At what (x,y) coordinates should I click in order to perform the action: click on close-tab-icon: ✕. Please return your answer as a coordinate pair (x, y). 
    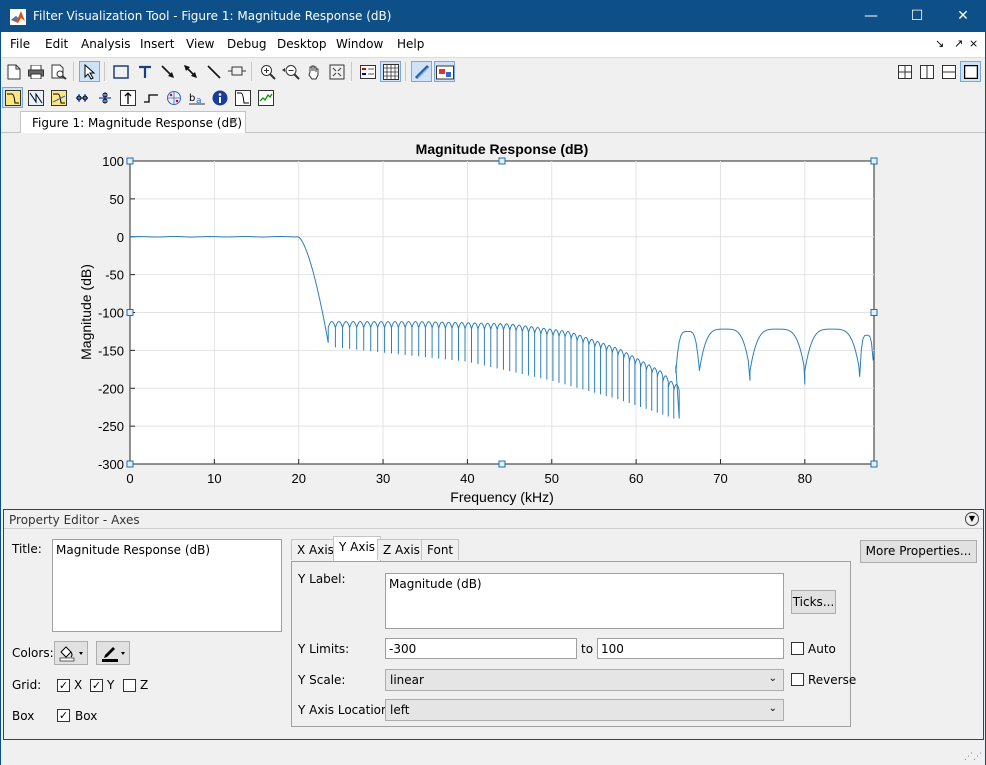
    Looking at the image, I should click on (233, 122).